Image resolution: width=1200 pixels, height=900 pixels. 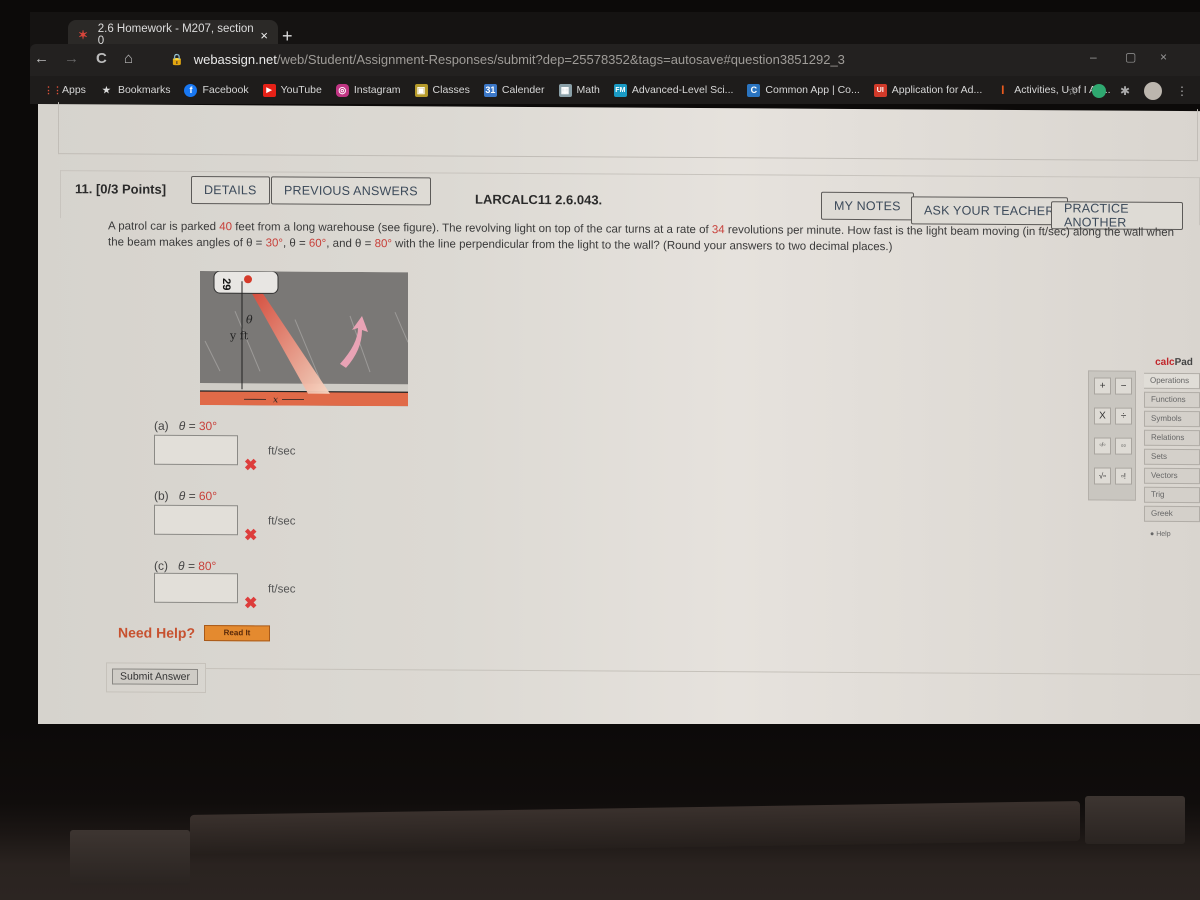 I want to click on submit-answer-button: Submit Answer, so click(x=155, y=676).